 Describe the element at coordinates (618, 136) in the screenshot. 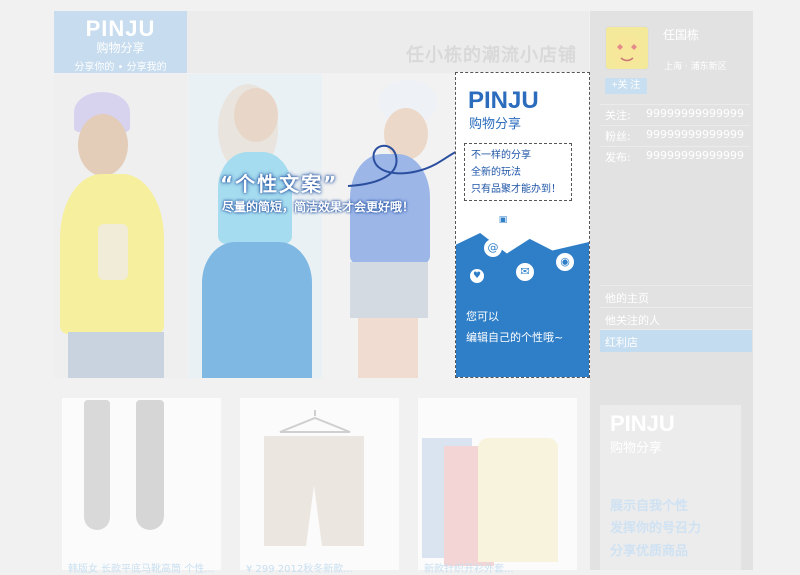

I see `stat-label: 粉丝:` at that location.